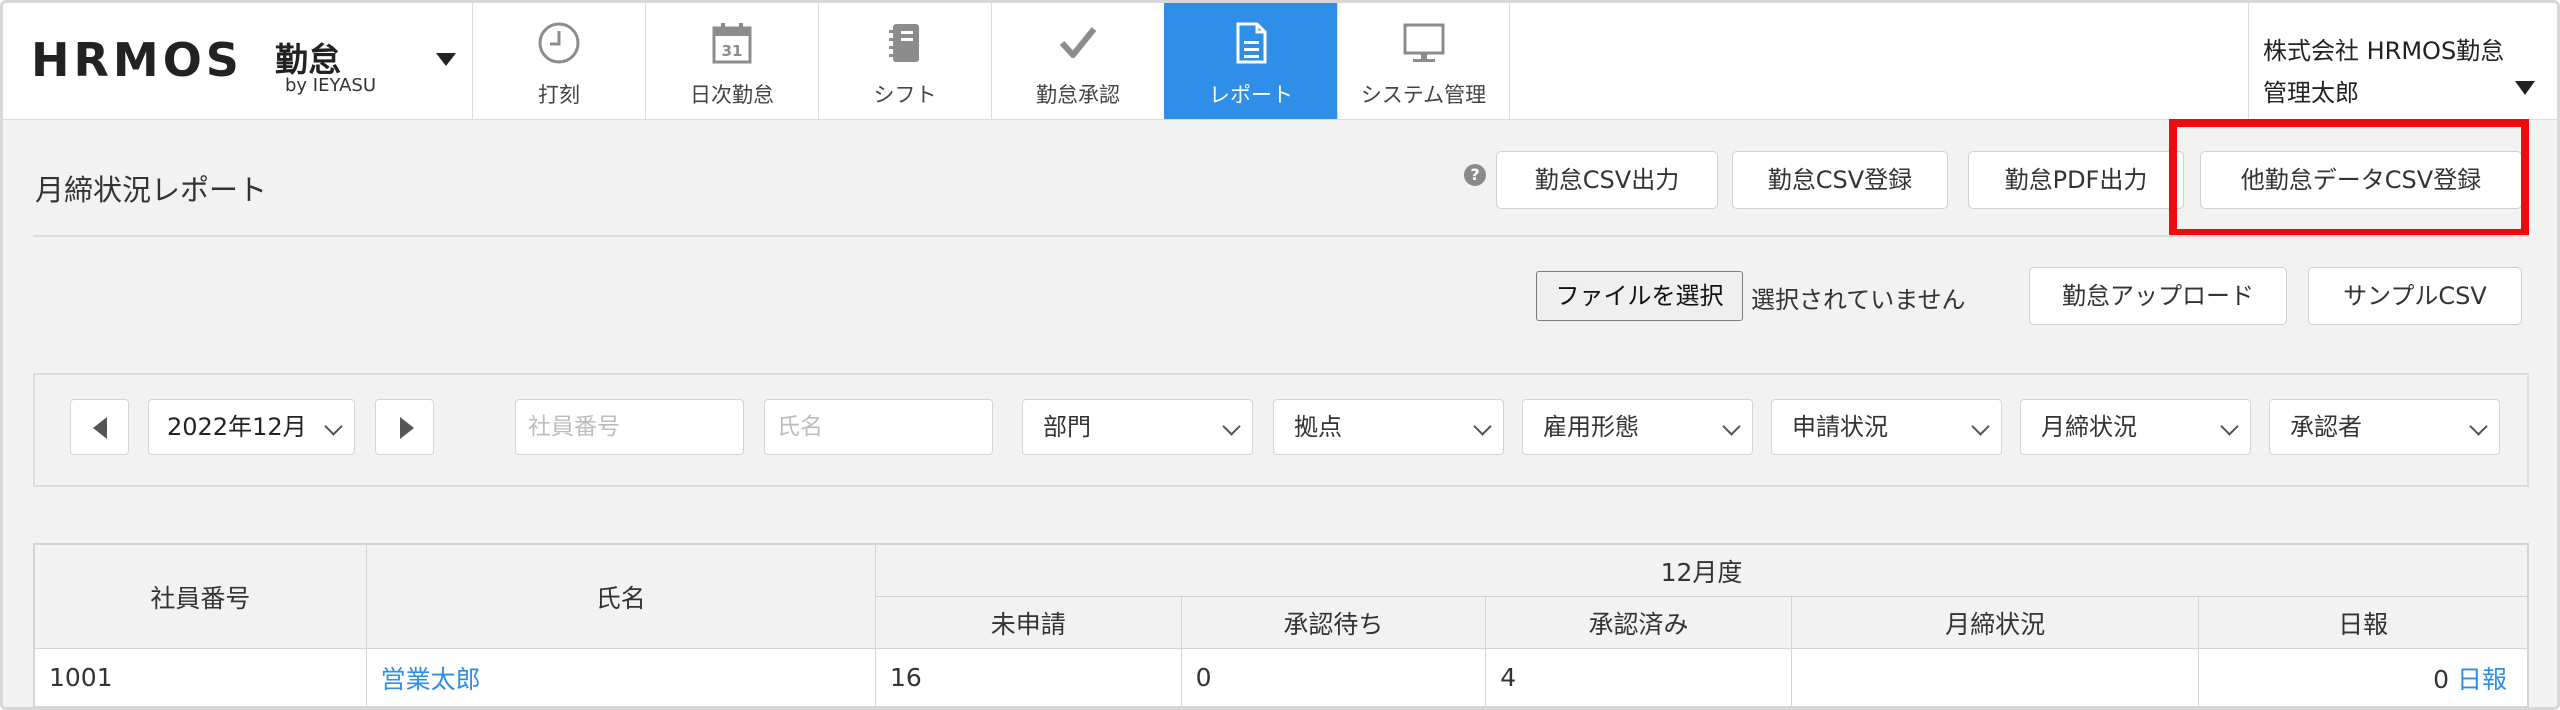 This screenshot has width=2560, height=710. I want to click on location-select-value: 拠点, so click(1318, 427).